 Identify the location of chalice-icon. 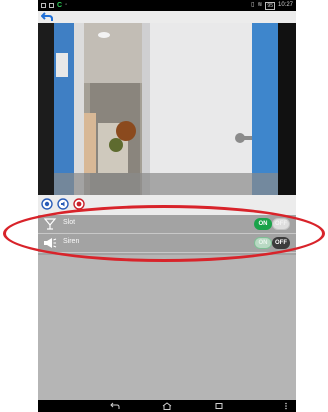
(50, 224).